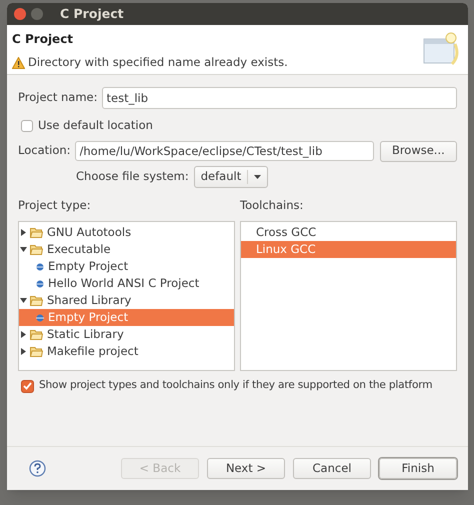  Describe the element at coordinates (55, 205) in the screenshot. I see `section-label: Project type:` at that location.